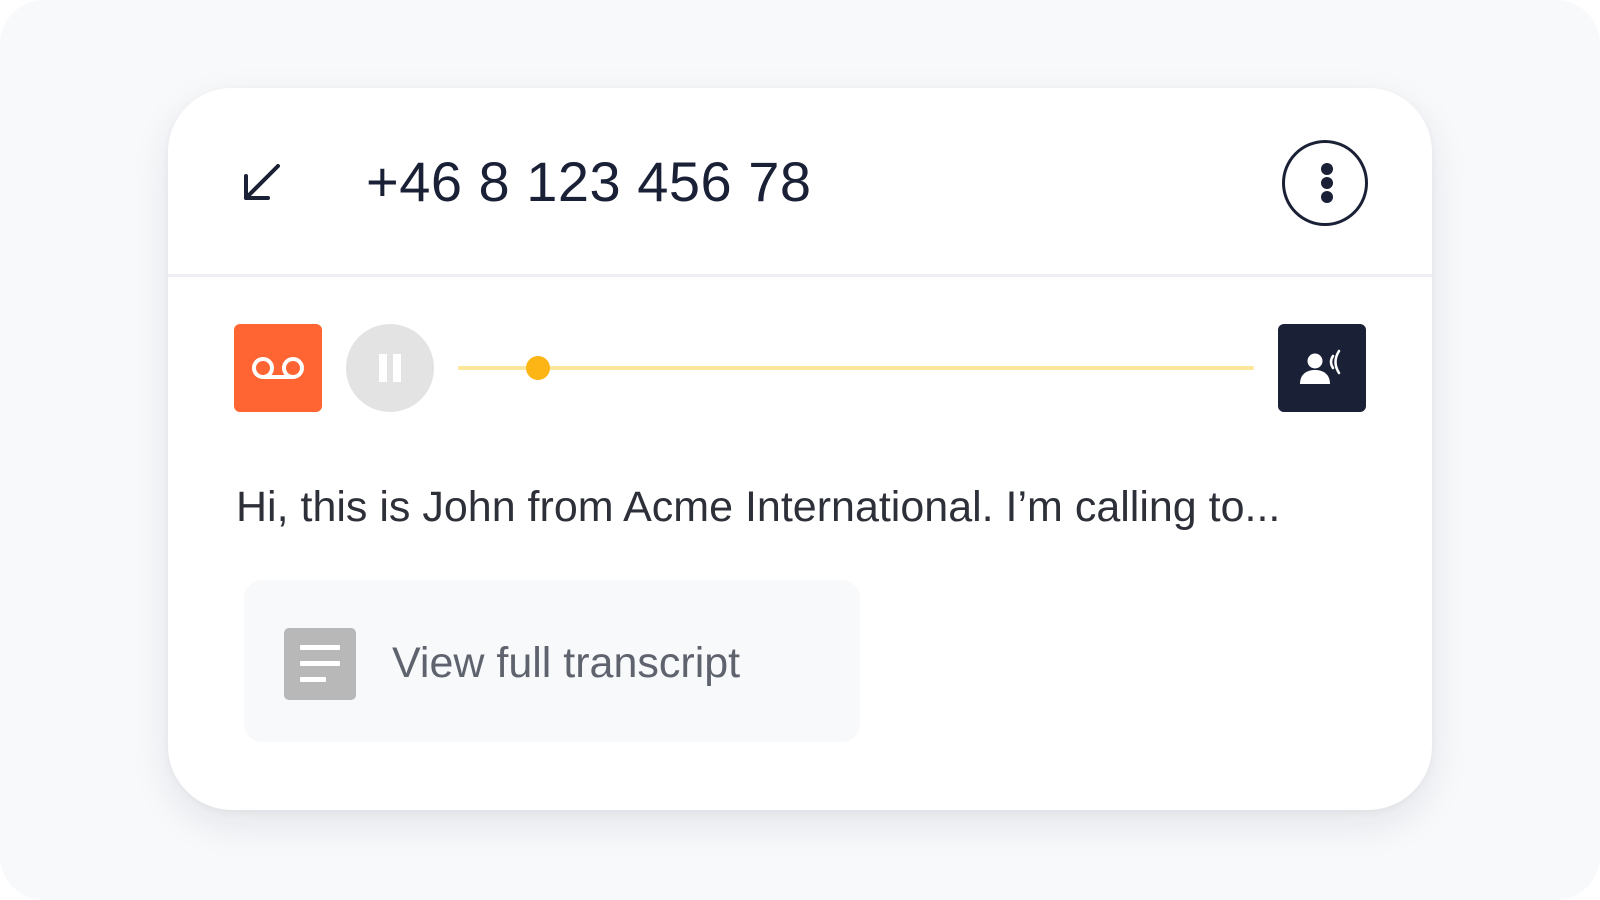 The width and height of the screenshot is (1600, 900). I want to click on document-lines-icon, so click(320, 664).